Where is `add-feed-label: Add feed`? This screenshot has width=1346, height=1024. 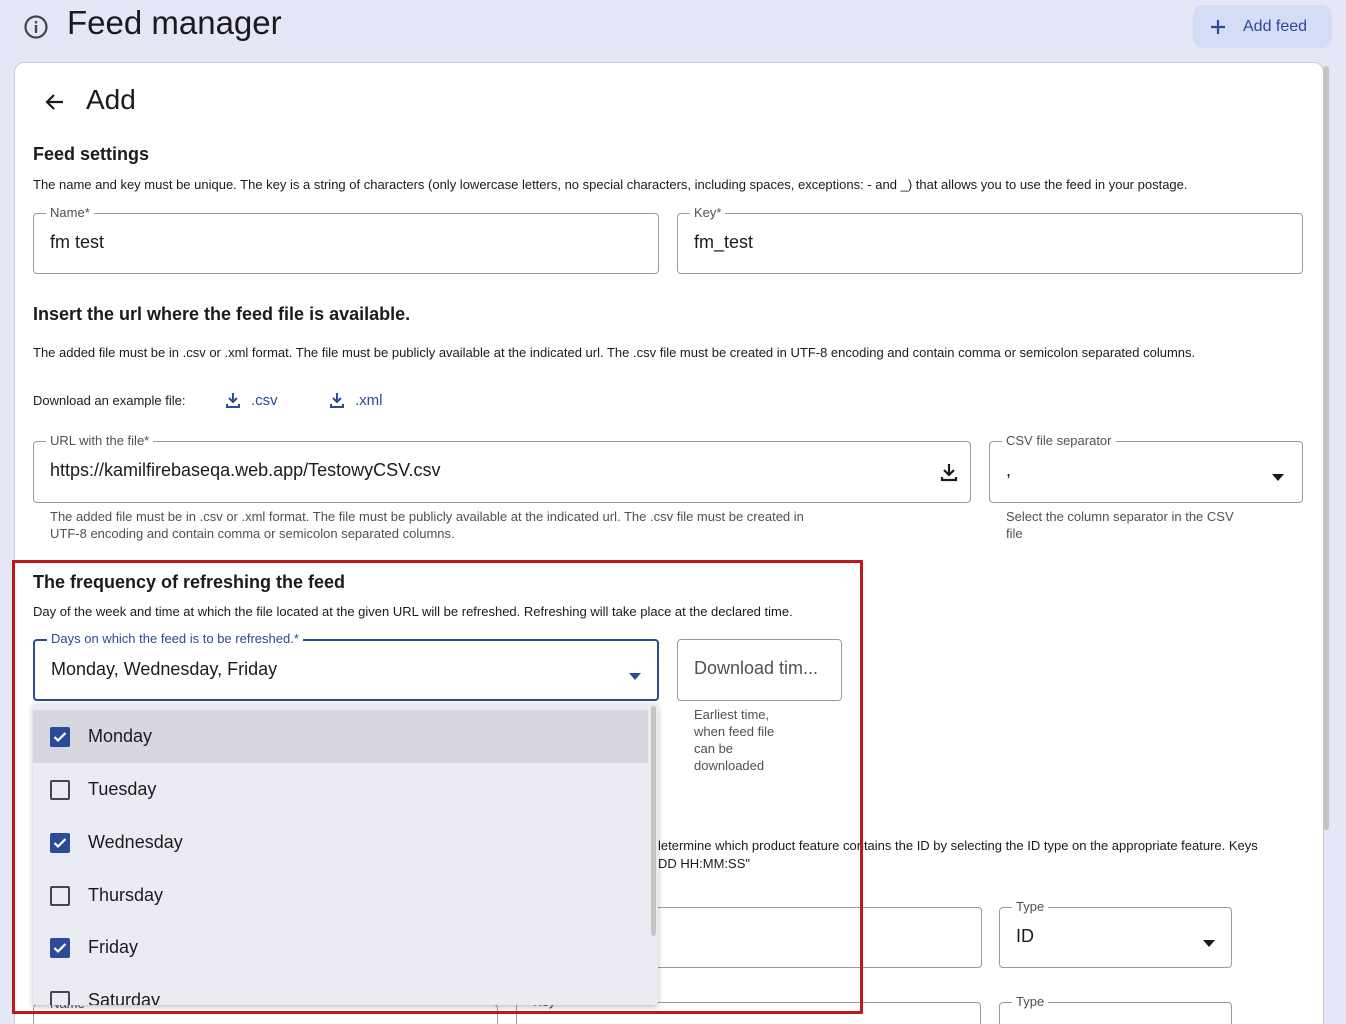
add-feed-label: Add feed is located at coordinates (1275, 26).